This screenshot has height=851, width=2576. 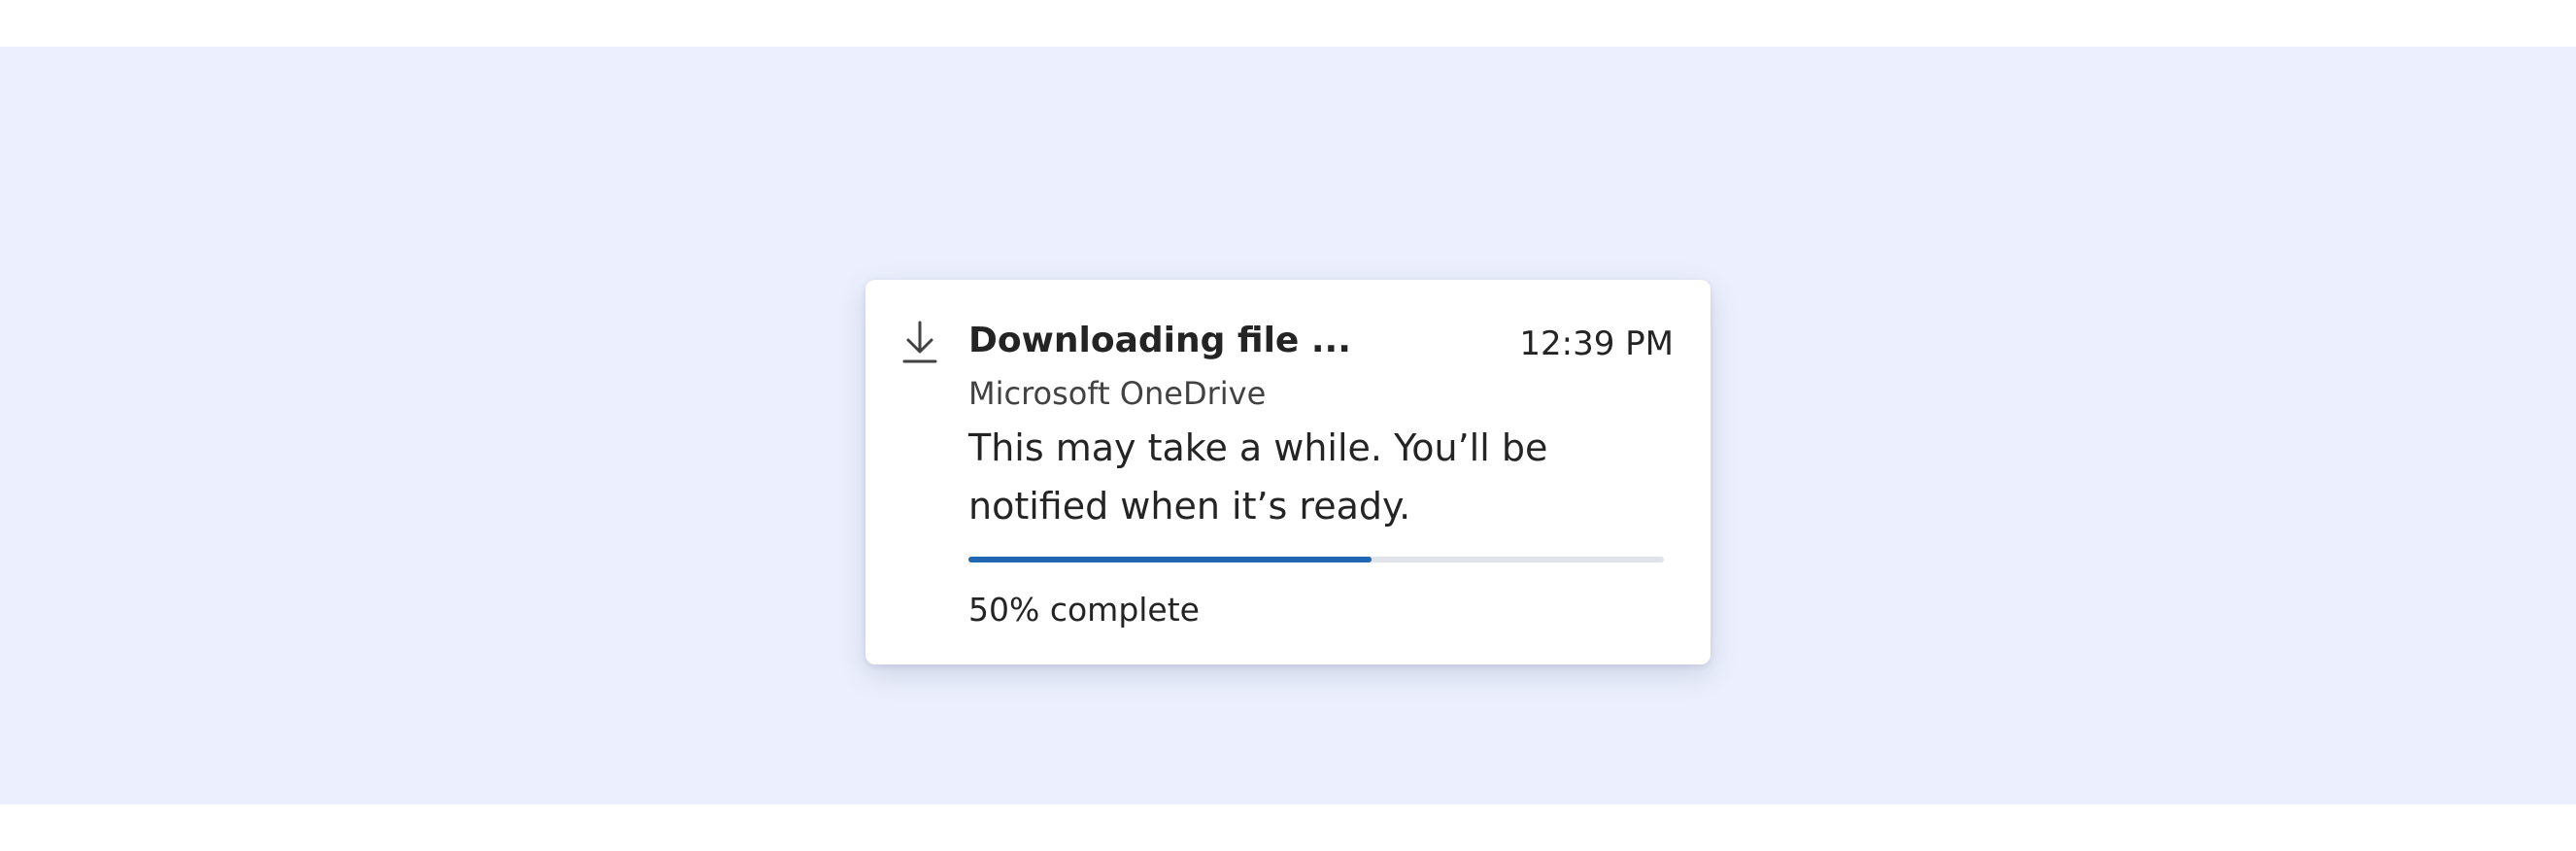 I want to click on progress-status-text: 50% complete, so click(x=1084, y=610).